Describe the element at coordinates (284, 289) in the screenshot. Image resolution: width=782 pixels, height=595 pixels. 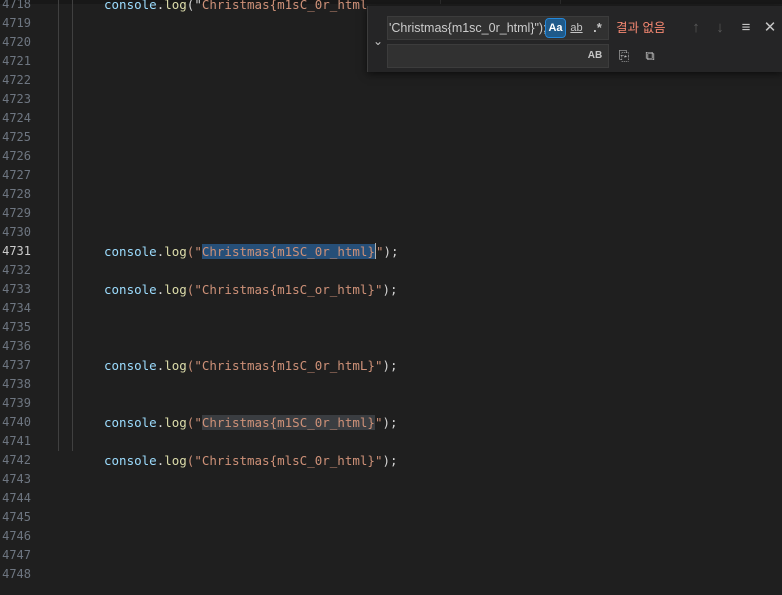
I see `code-token: ("Christmas{m1sC_or_html}"` at that location.